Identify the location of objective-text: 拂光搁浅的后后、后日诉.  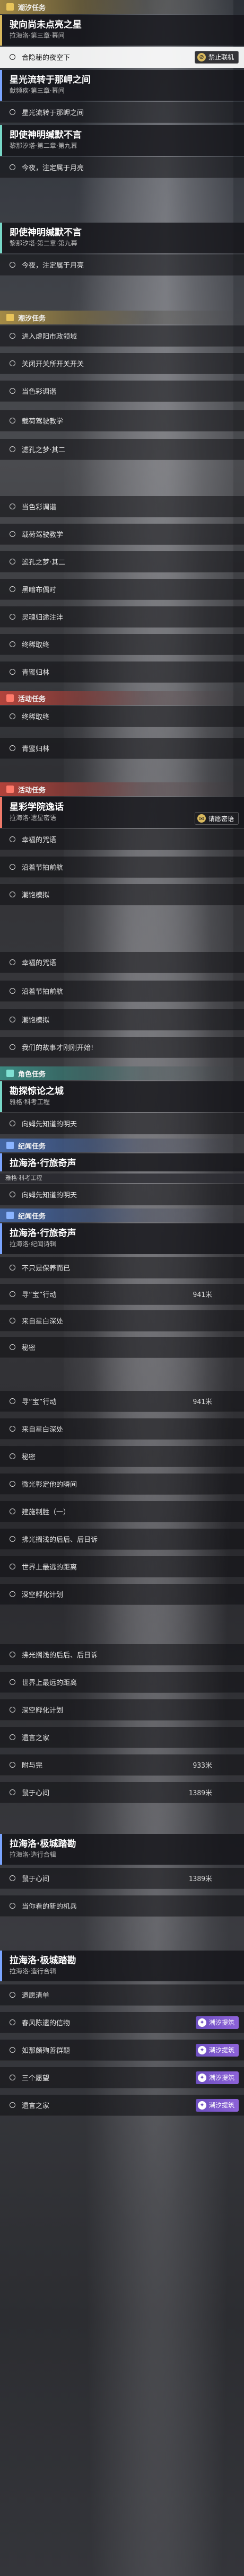
(60, 1540).